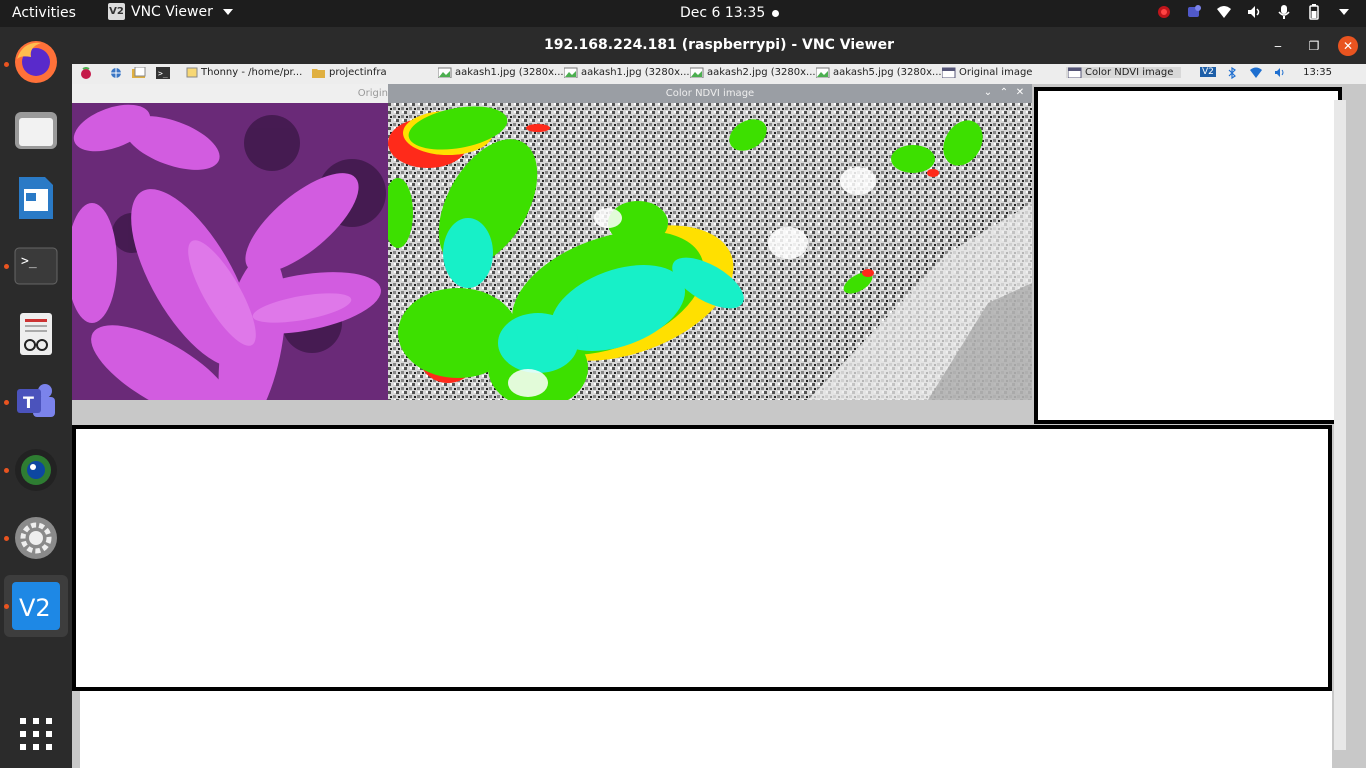  What do you see at coordinates (28, 402) in the screenshot?
I see `svg-text: T` at bounding box center [28, 402].